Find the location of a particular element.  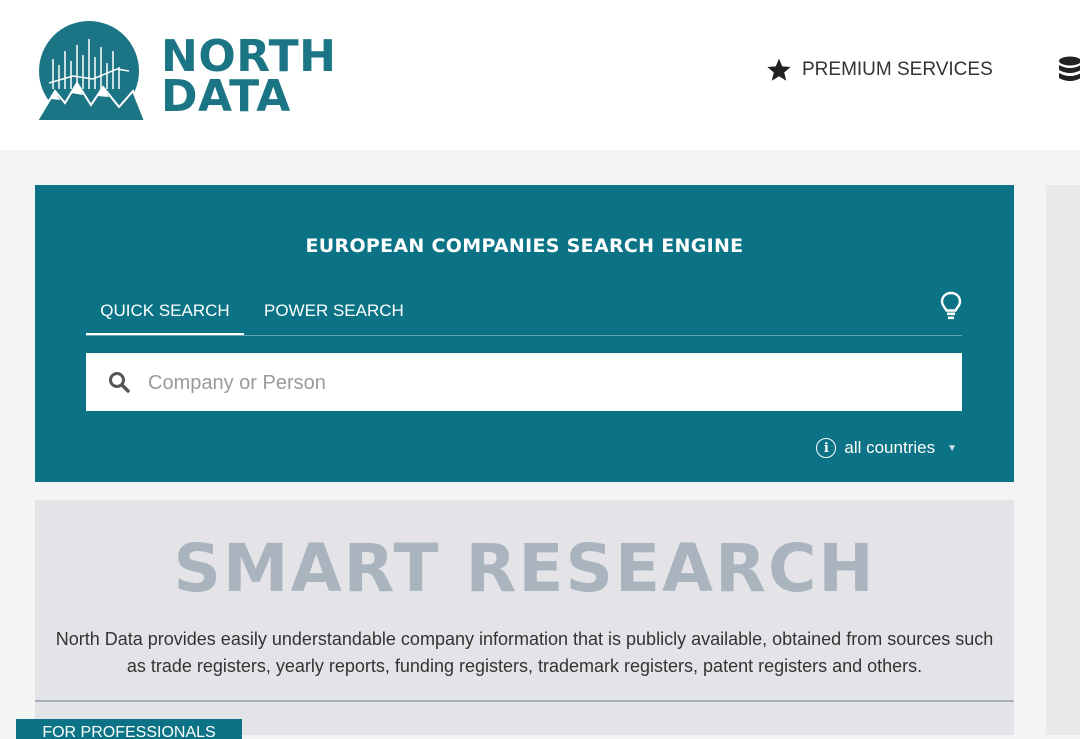

tab-quick-search: QUICK SEARCH is located at coordinates (165, 318).